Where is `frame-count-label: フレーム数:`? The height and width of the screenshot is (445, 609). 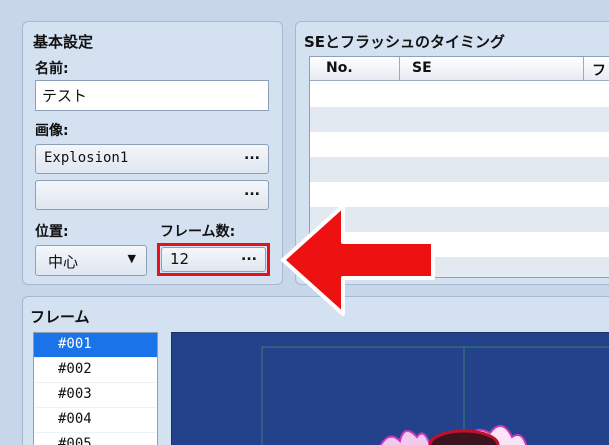
frame-count-label: フレーム数: is located at coordinates (198, 232).